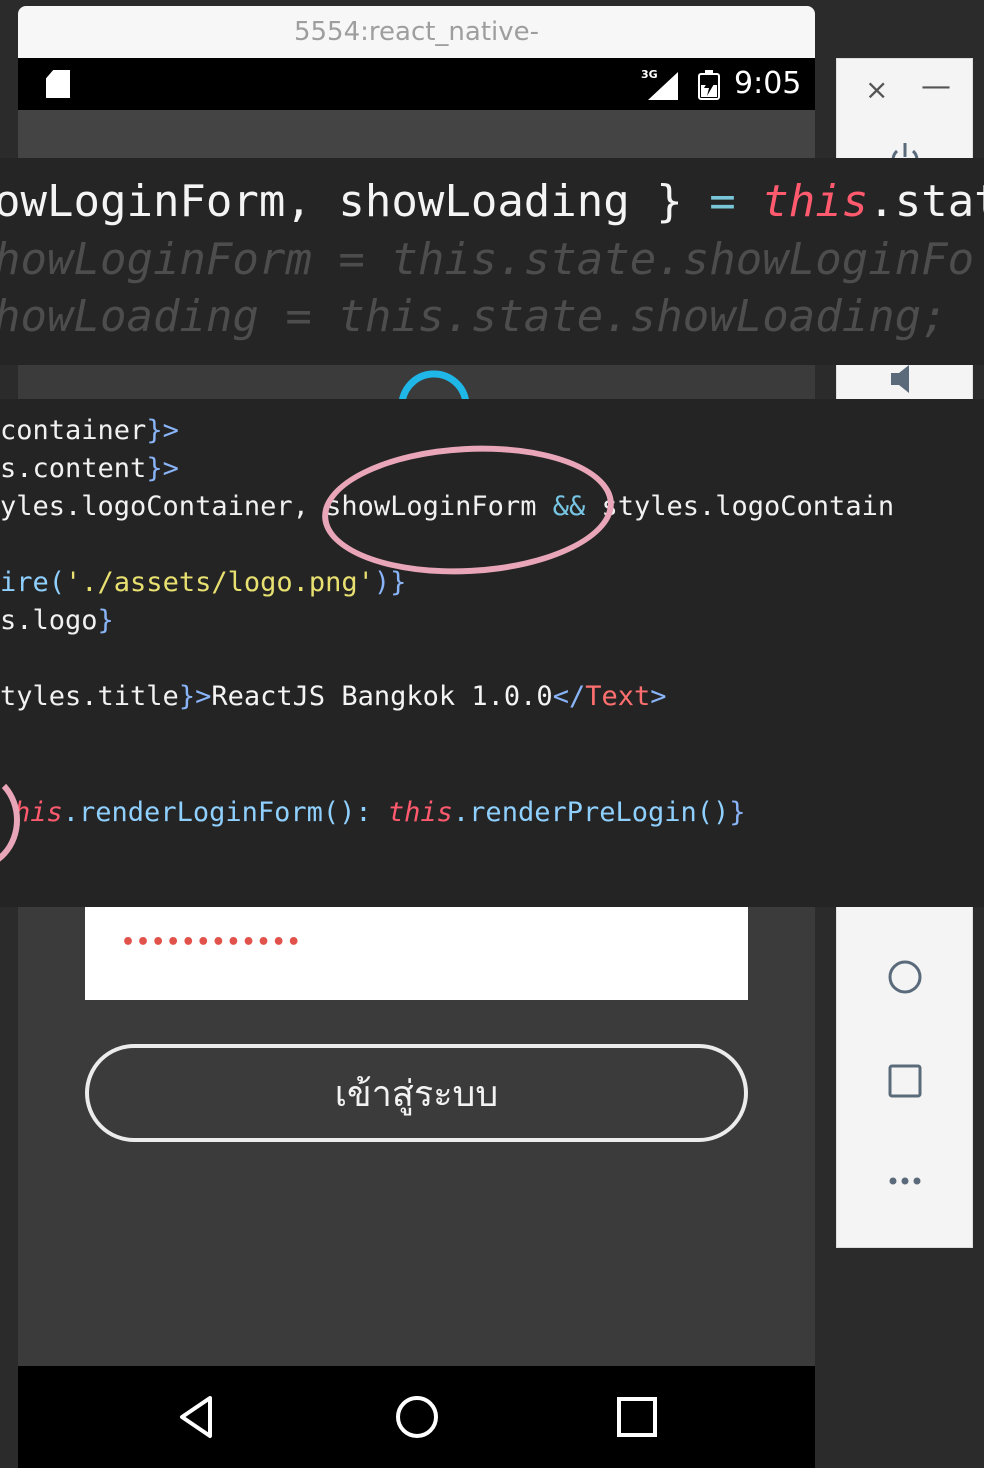 Image resolution: width=984 pixels, height=1468 pixels. Describe the element at coordinates (637, 1417) in the screenshot. I see `recents-icon` at that location.